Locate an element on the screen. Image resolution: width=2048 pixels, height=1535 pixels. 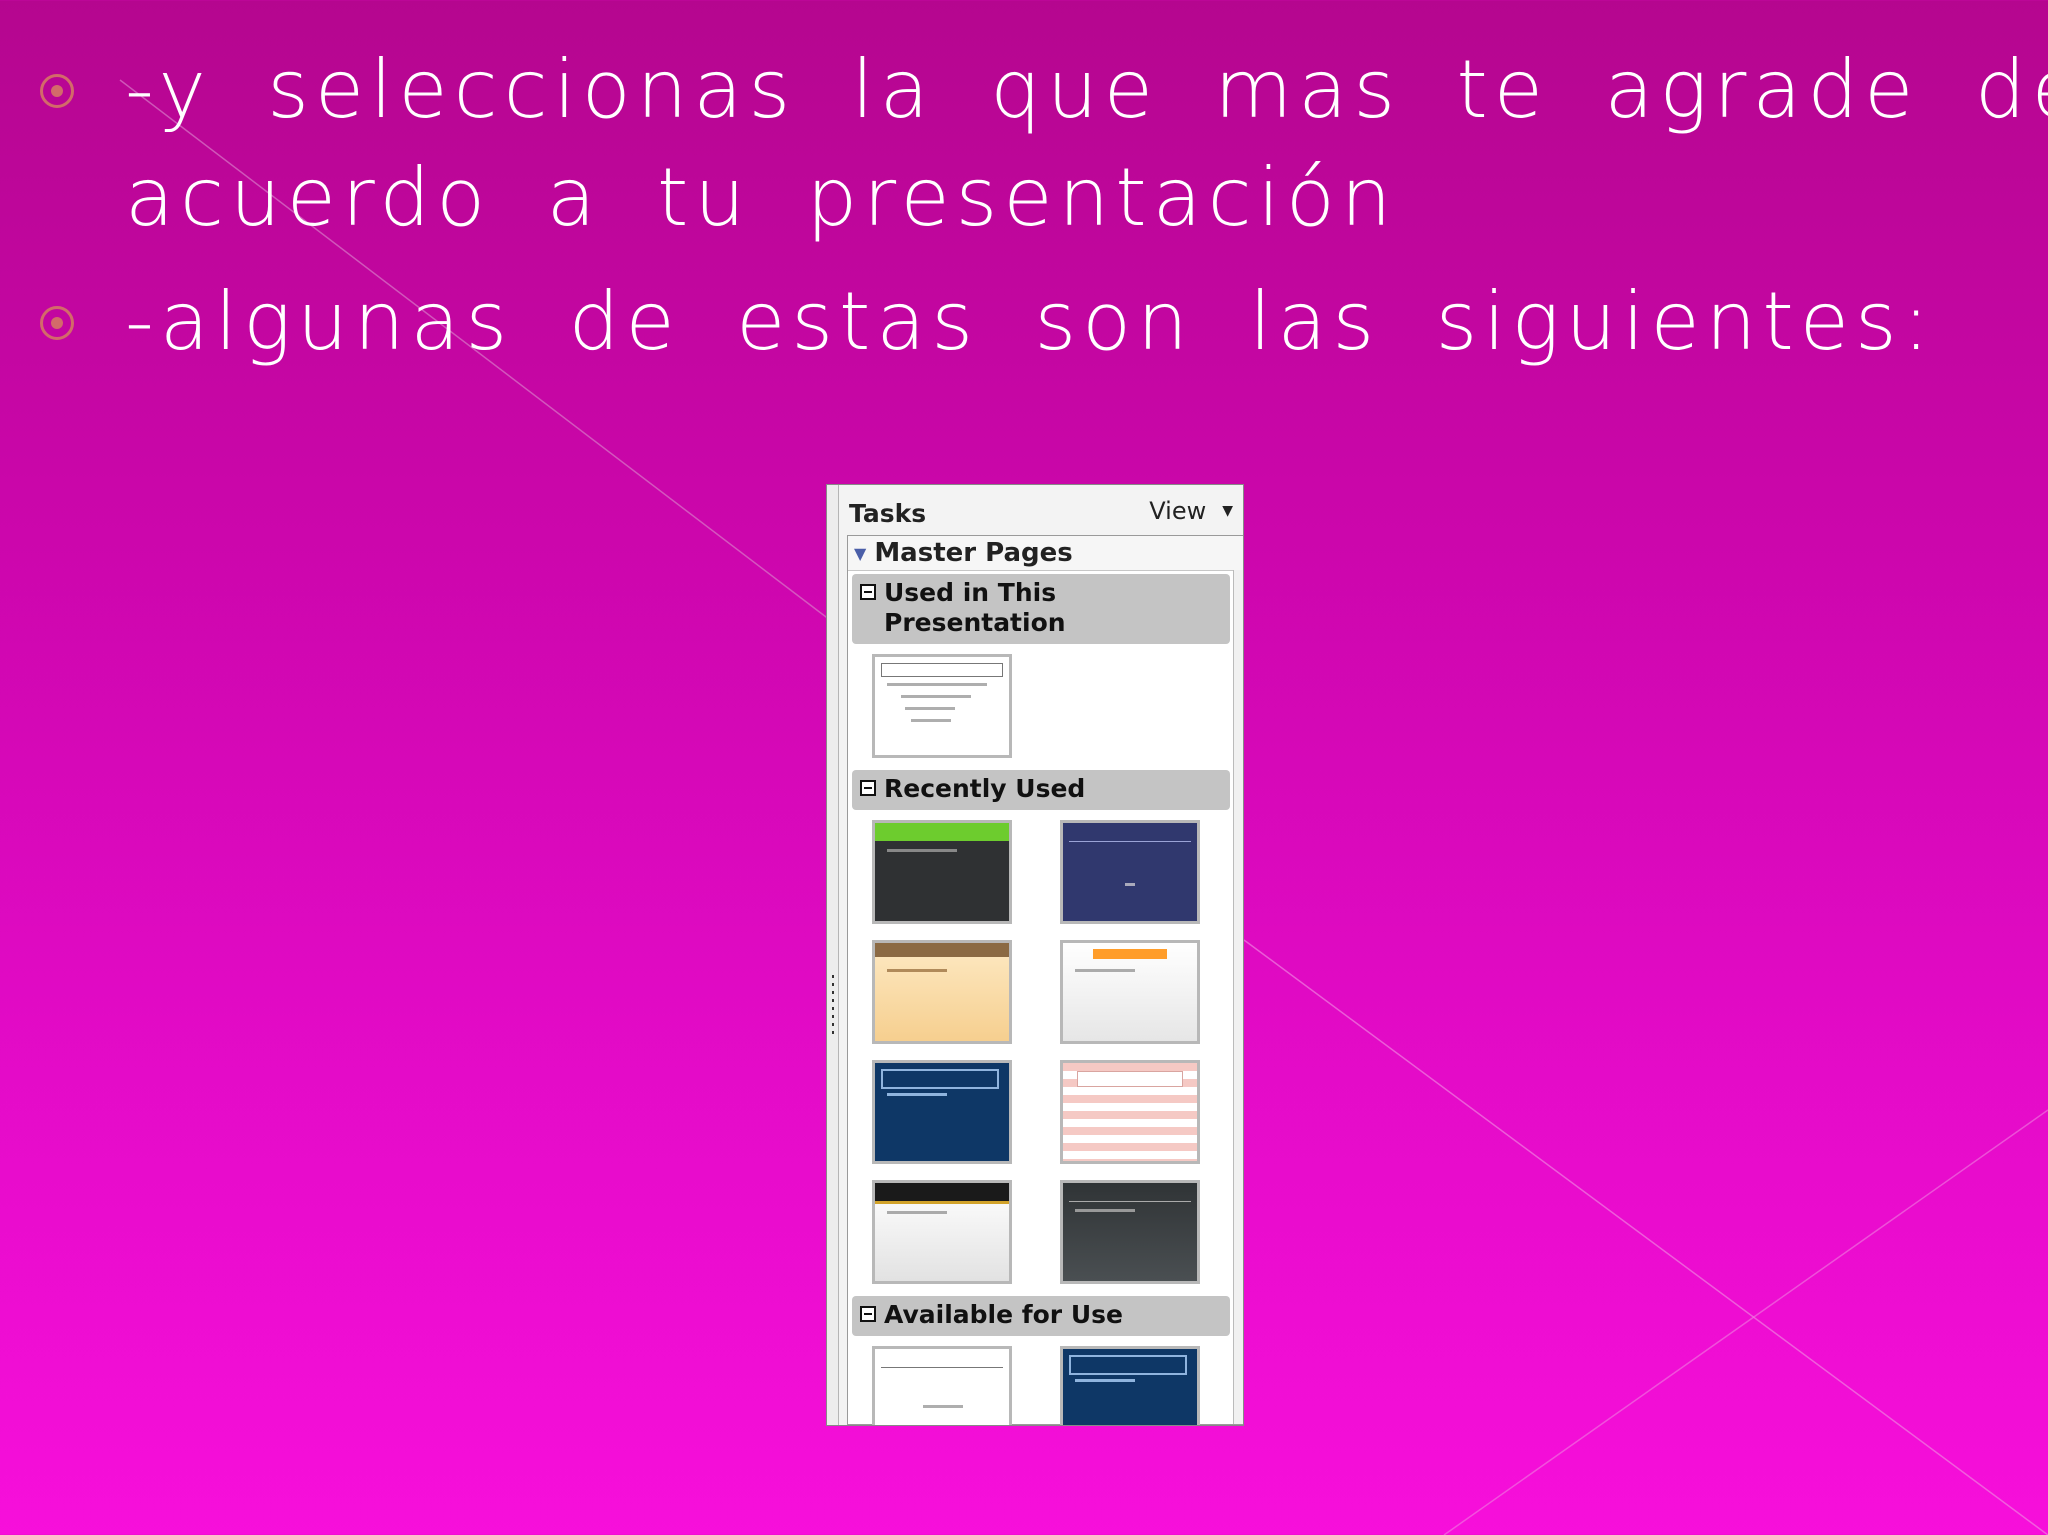
master-thumbnail-white-orange is located at coordinates (1130, 992).